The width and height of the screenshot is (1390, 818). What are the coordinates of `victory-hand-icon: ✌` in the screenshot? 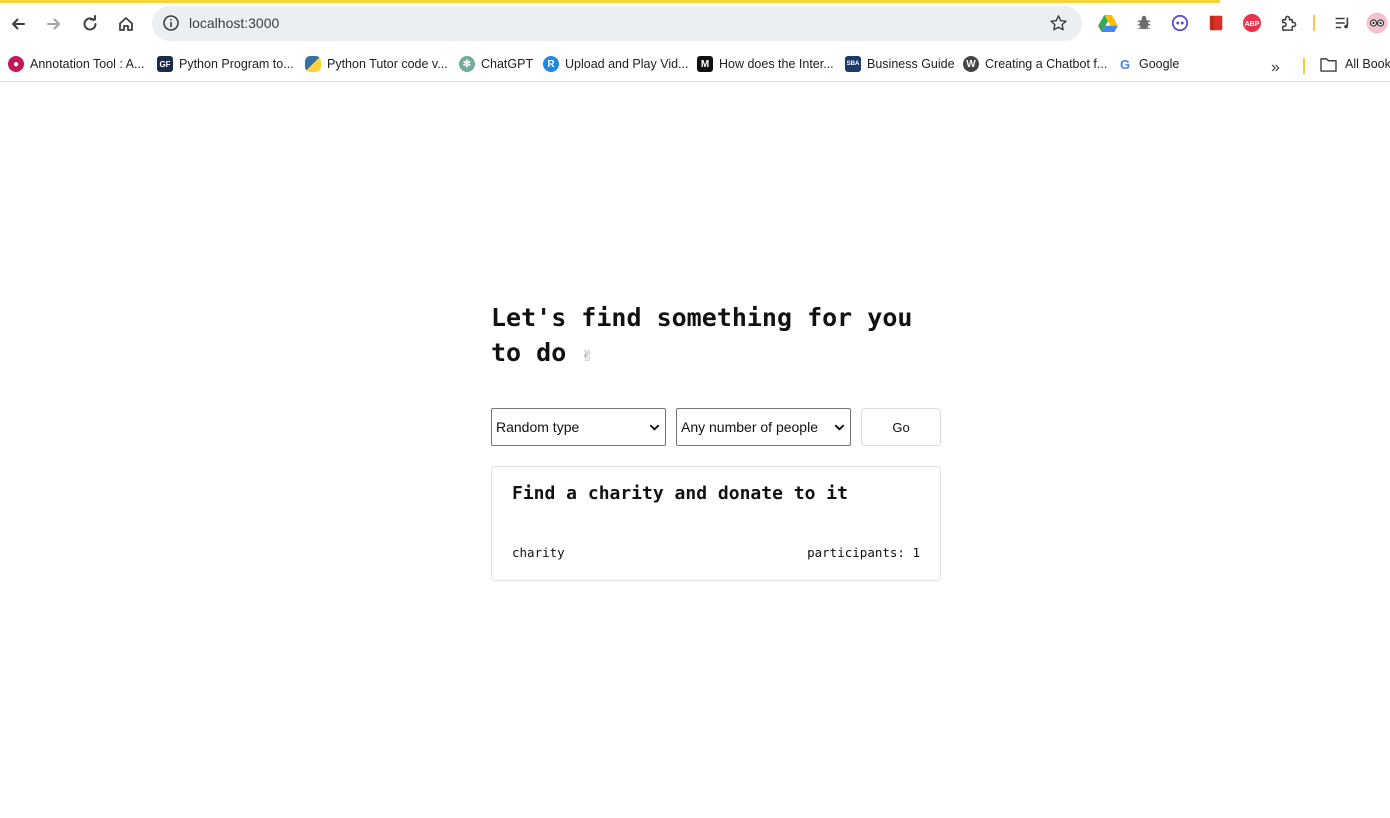 It's located at (587, 355).